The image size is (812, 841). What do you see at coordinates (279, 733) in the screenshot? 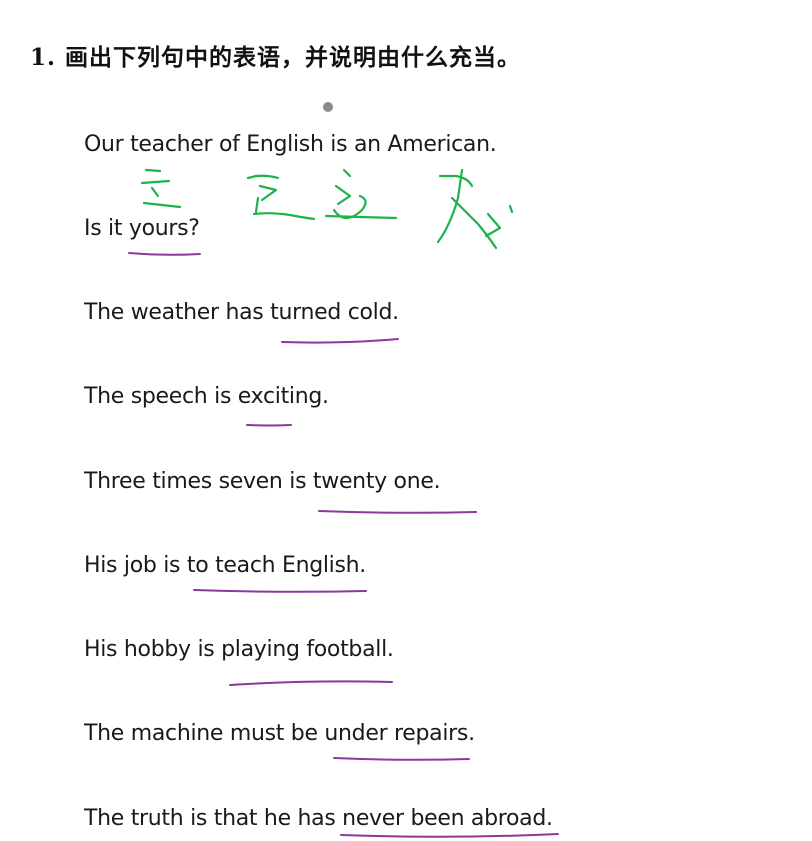
I see `sentence-8: The machine must be under repairs.` at bounding box center [279, 733].